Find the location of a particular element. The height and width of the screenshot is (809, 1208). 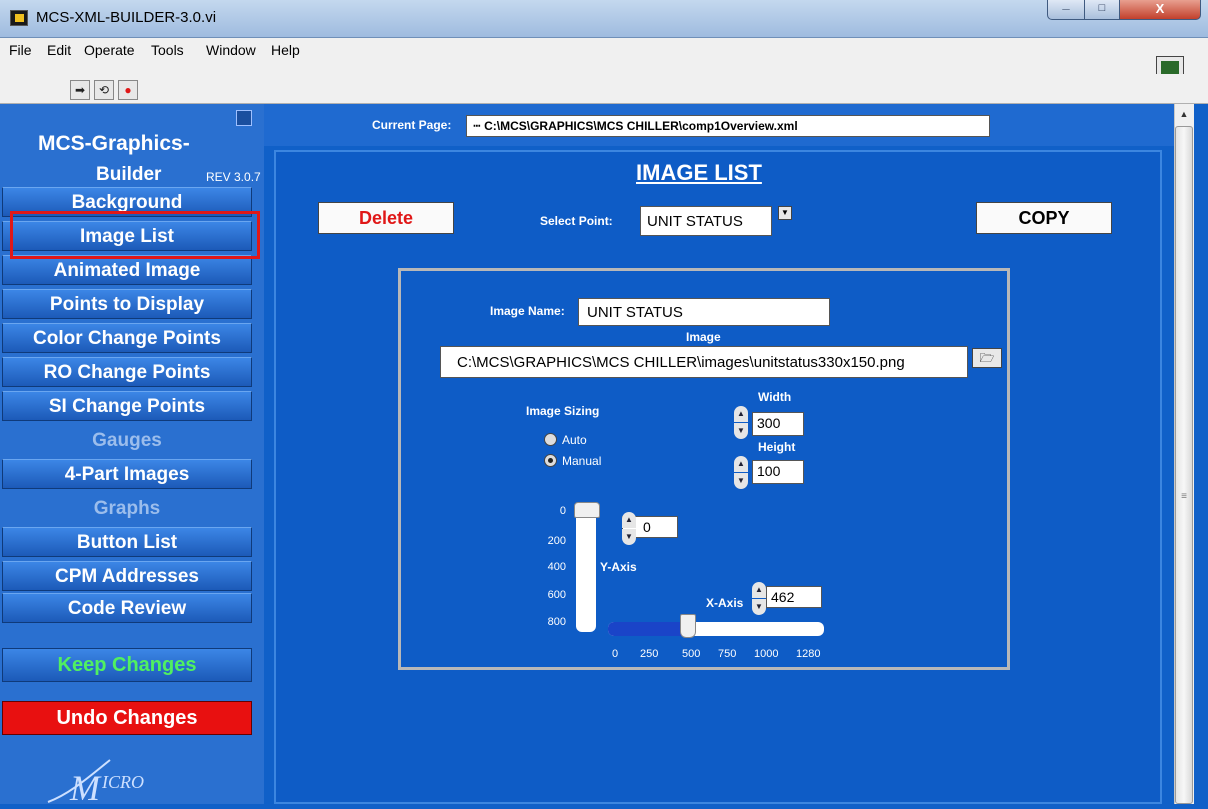

nav-points-to-display: Points to Display is located at coordinates (127, 304).